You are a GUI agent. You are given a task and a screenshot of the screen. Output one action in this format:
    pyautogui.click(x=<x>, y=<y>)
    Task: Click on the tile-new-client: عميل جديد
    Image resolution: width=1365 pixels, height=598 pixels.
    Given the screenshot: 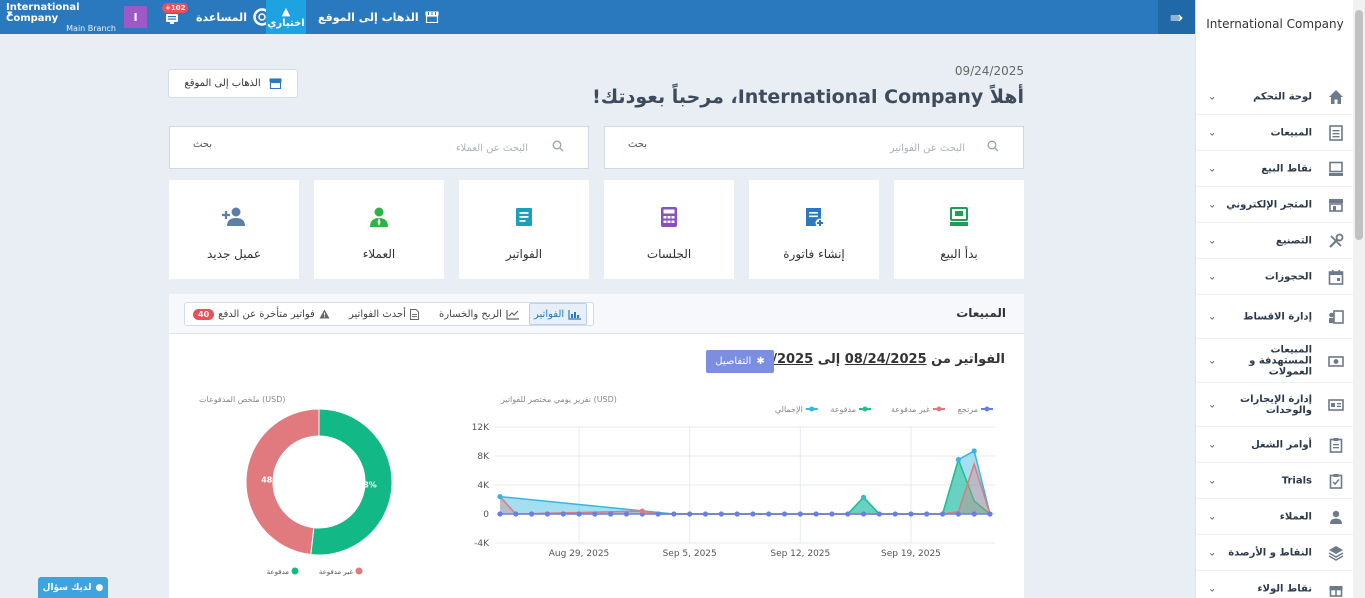 What is the action you would take?
    pyautogui.click(x=234, y=229)
    